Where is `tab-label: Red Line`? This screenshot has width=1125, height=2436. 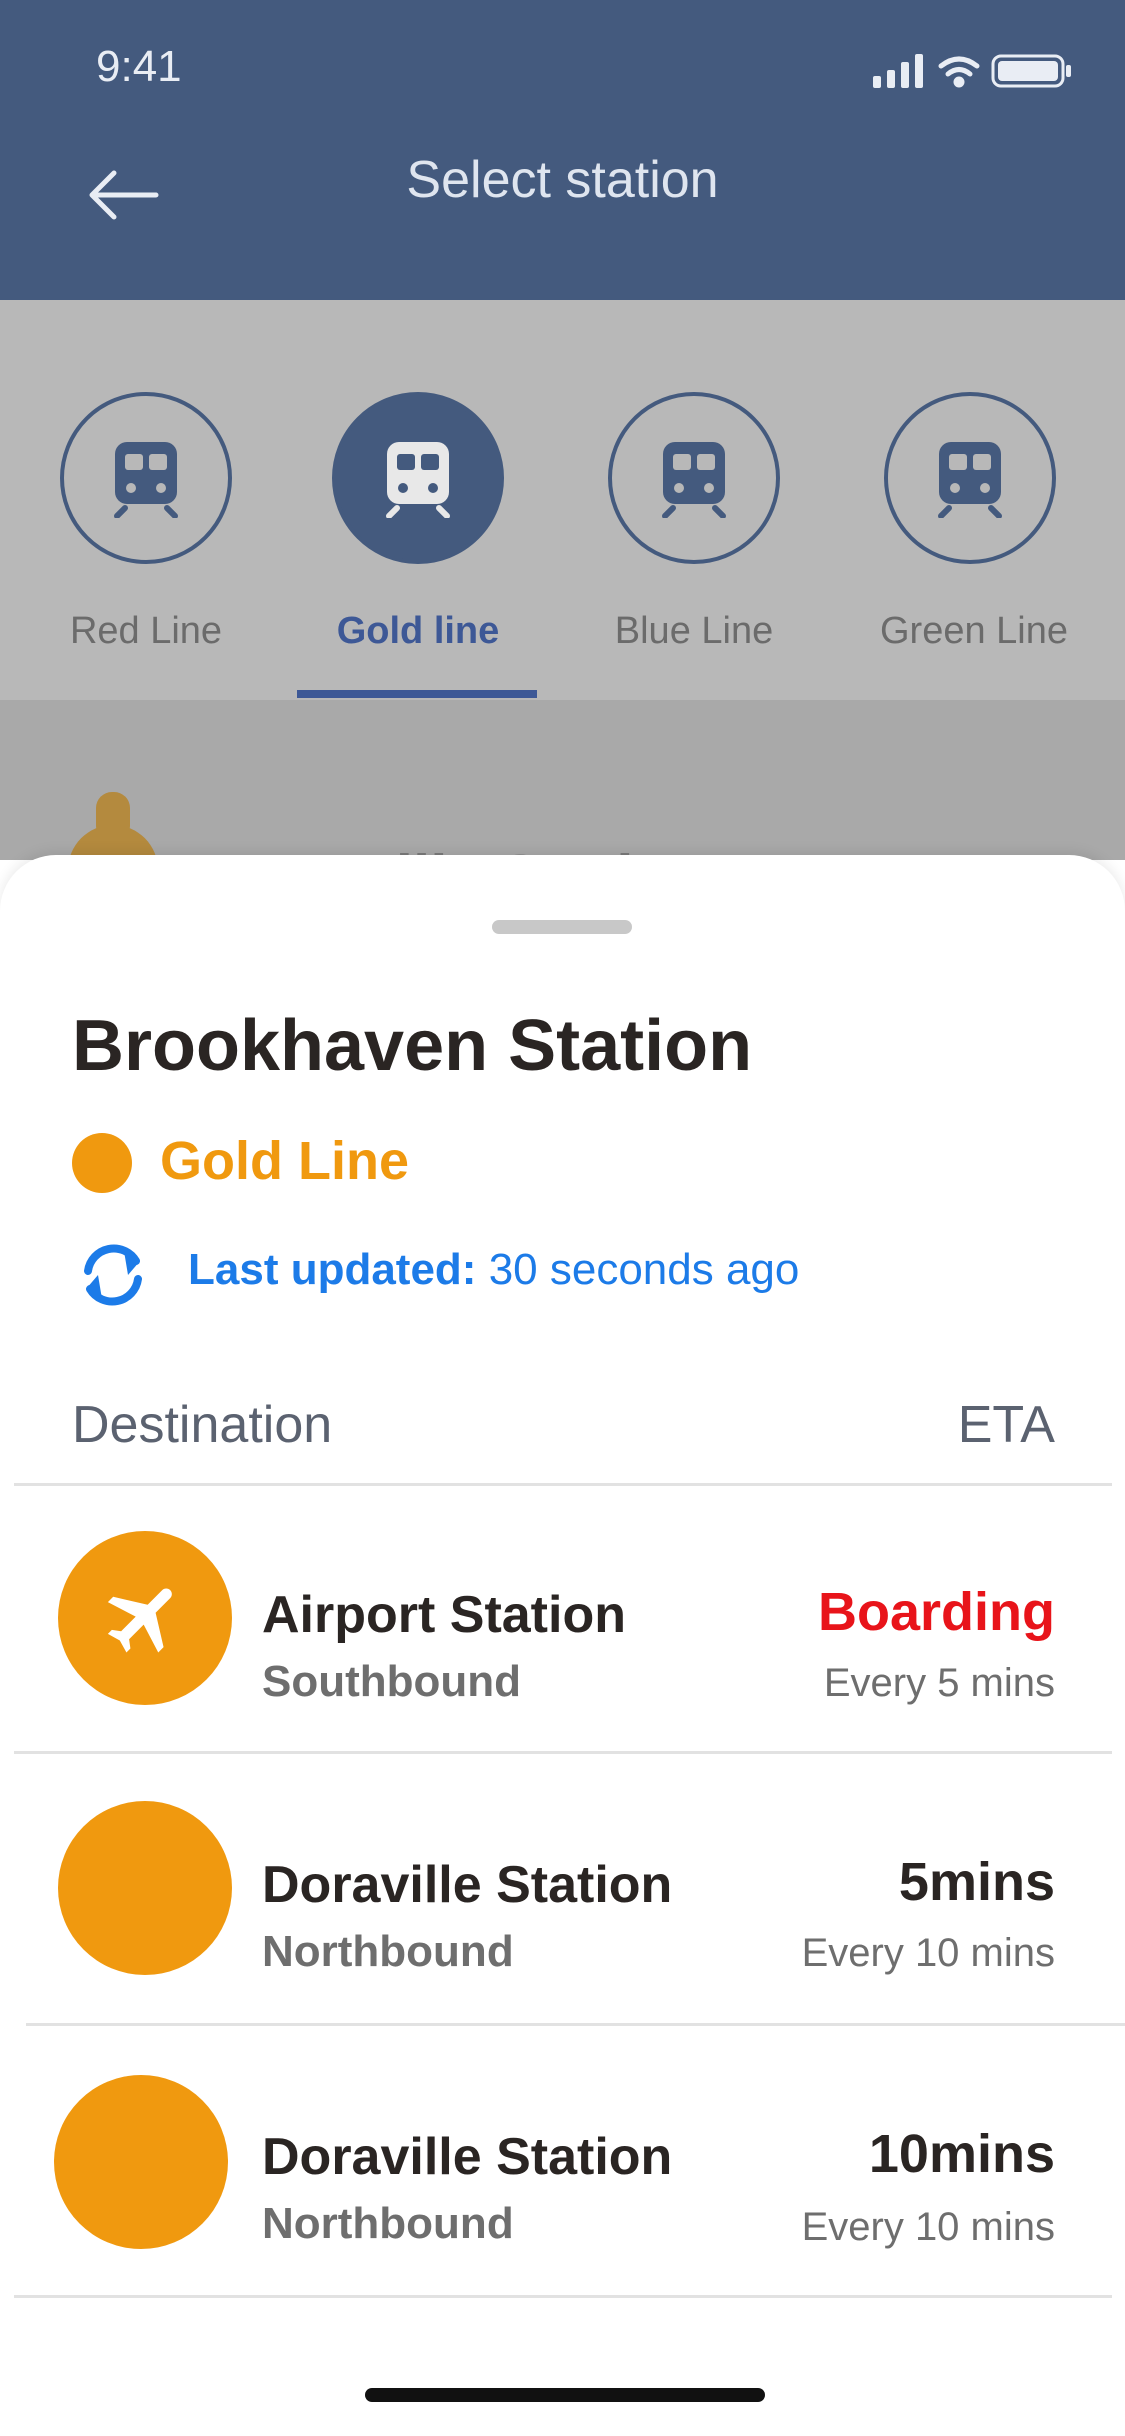
tab-label: Red Line is located at coordinates (146, 631).